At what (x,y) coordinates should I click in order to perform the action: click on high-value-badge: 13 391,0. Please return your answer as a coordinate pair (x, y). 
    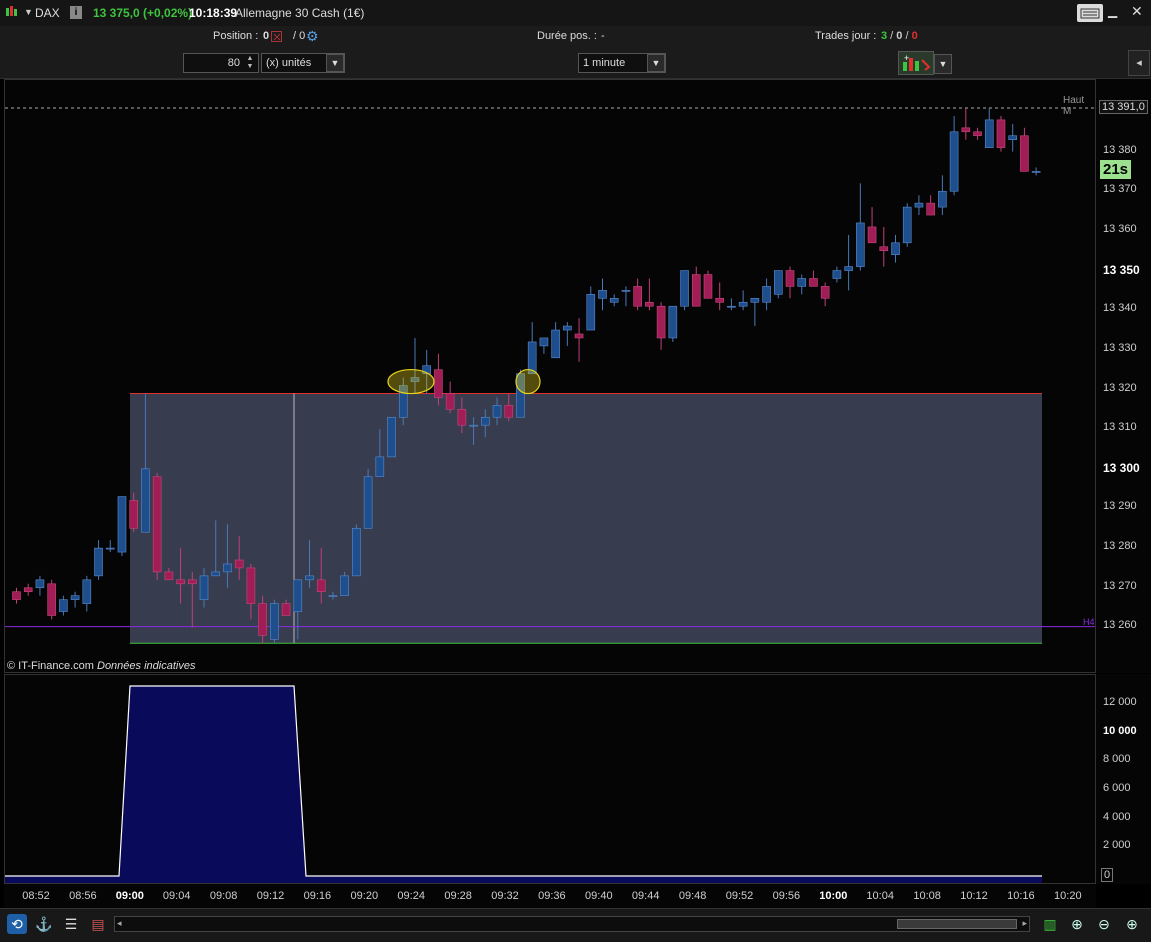
    Looking at the image, I should click on (1123, 107).